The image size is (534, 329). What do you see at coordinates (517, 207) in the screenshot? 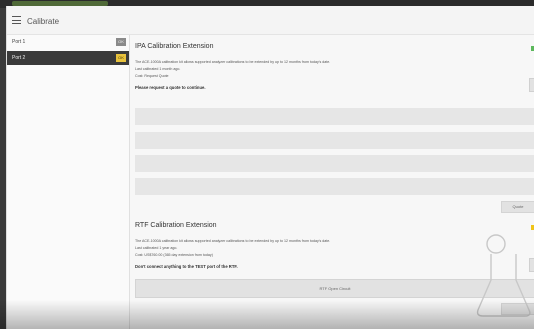
I see `quote-button: Quote` at bounding box center [517, 207].